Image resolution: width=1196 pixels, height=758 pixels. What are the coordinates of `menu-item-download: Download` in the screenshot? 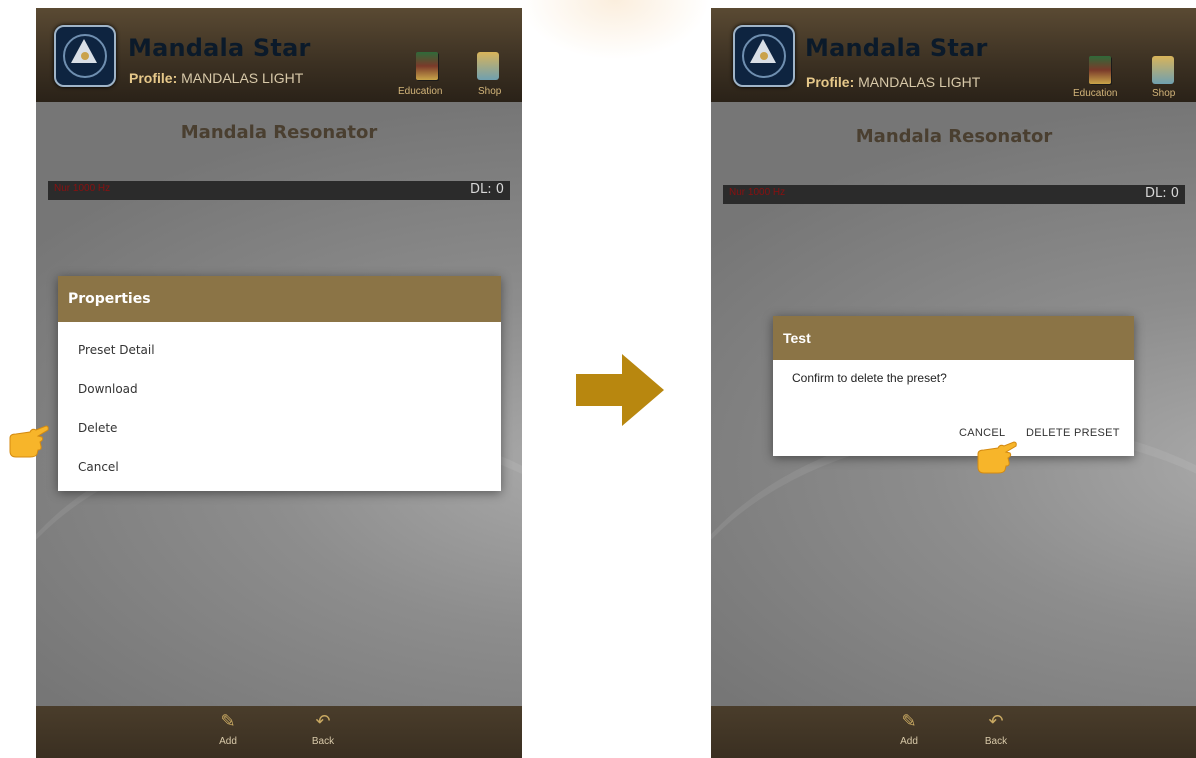 It's located at (279, 389).